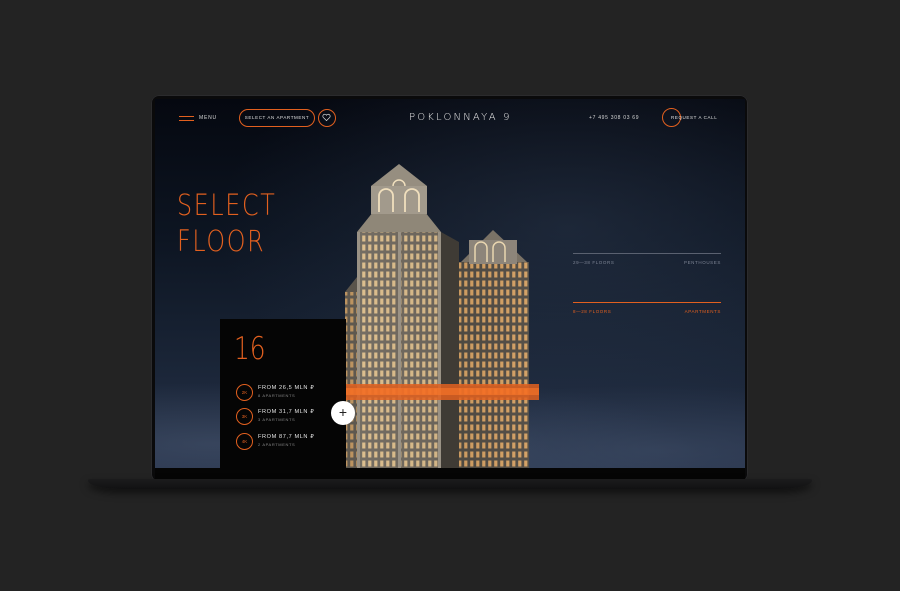 This screenshot has width=900, height=591. Describe the element at coordinates (702, 262) in the screenshot. I see `floor-type-label: PENTHOUSES` at that location.